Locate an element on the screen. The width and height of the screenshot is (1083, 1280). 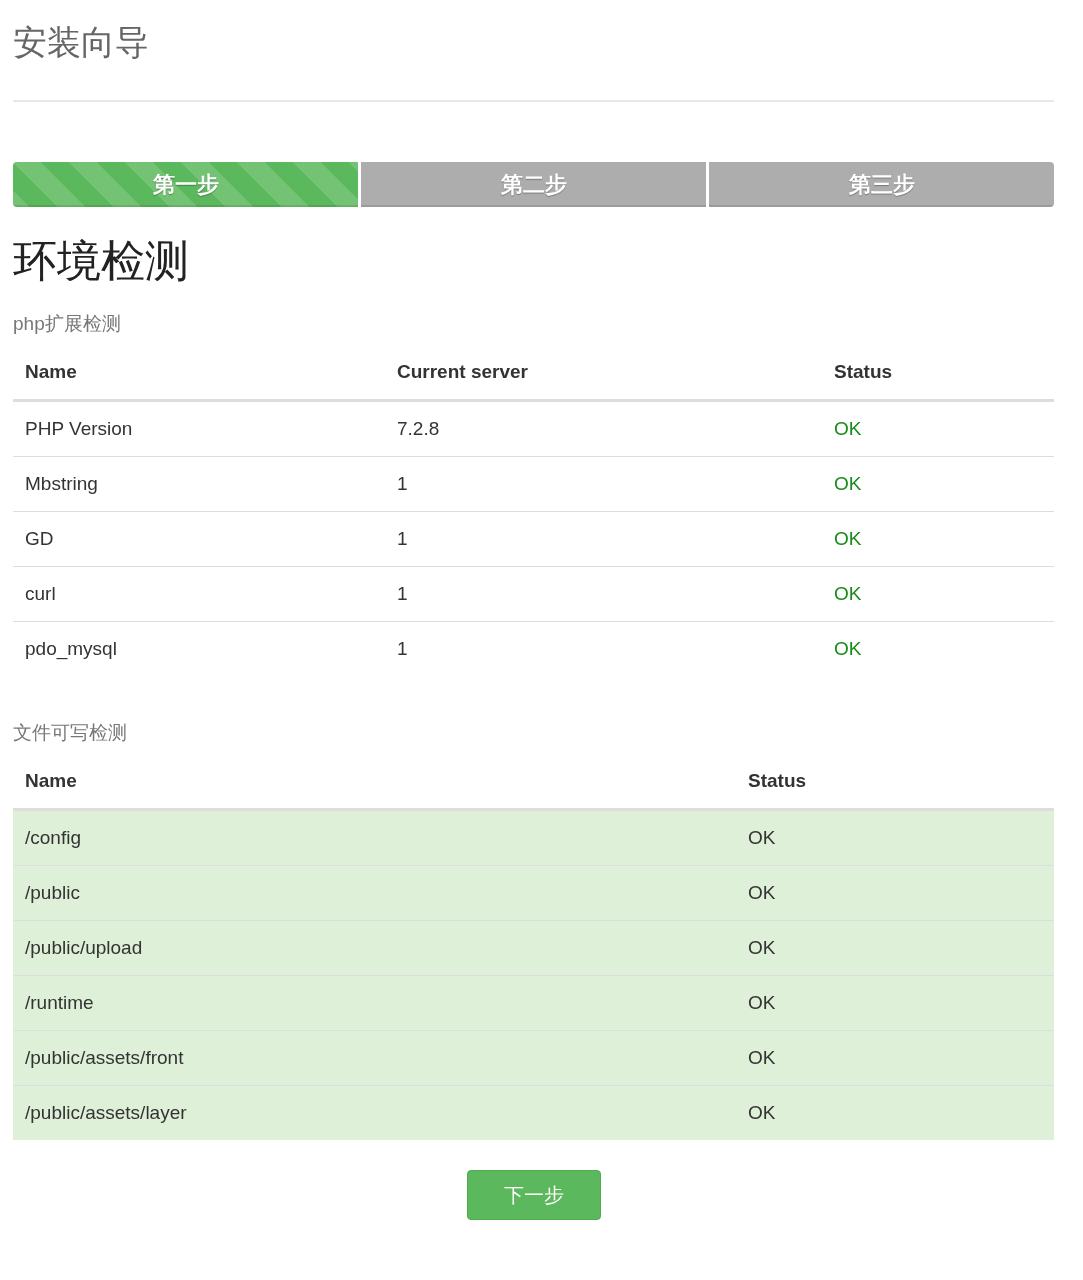
column-header: Status is located at coordinates (938, 373).